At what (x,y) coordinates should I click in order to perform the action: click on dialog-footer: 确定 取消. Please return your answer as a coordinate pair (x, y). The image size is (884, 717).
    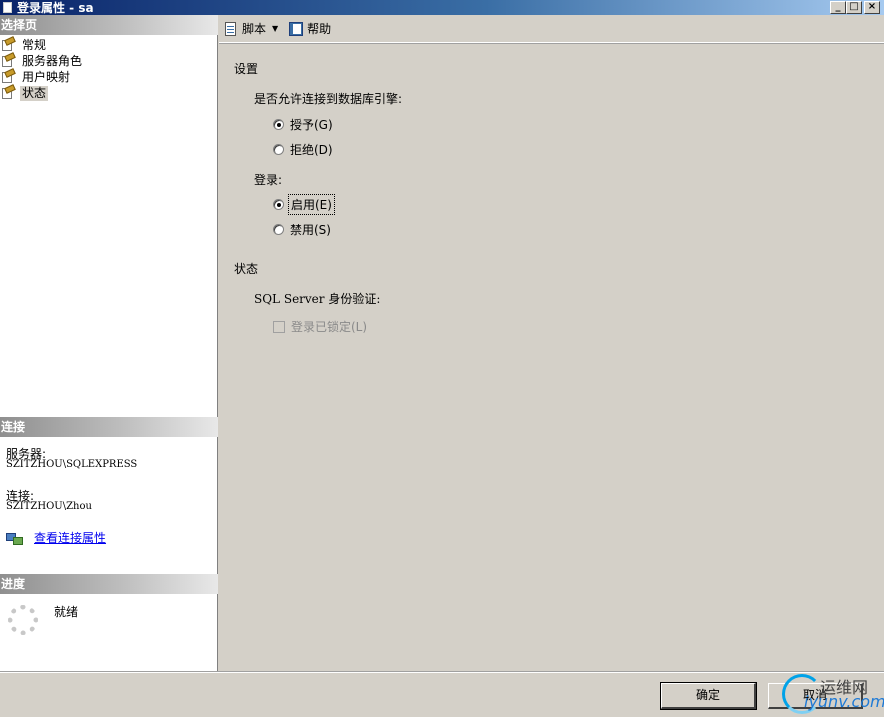
    Looking at the image, I should click on (442, 694).